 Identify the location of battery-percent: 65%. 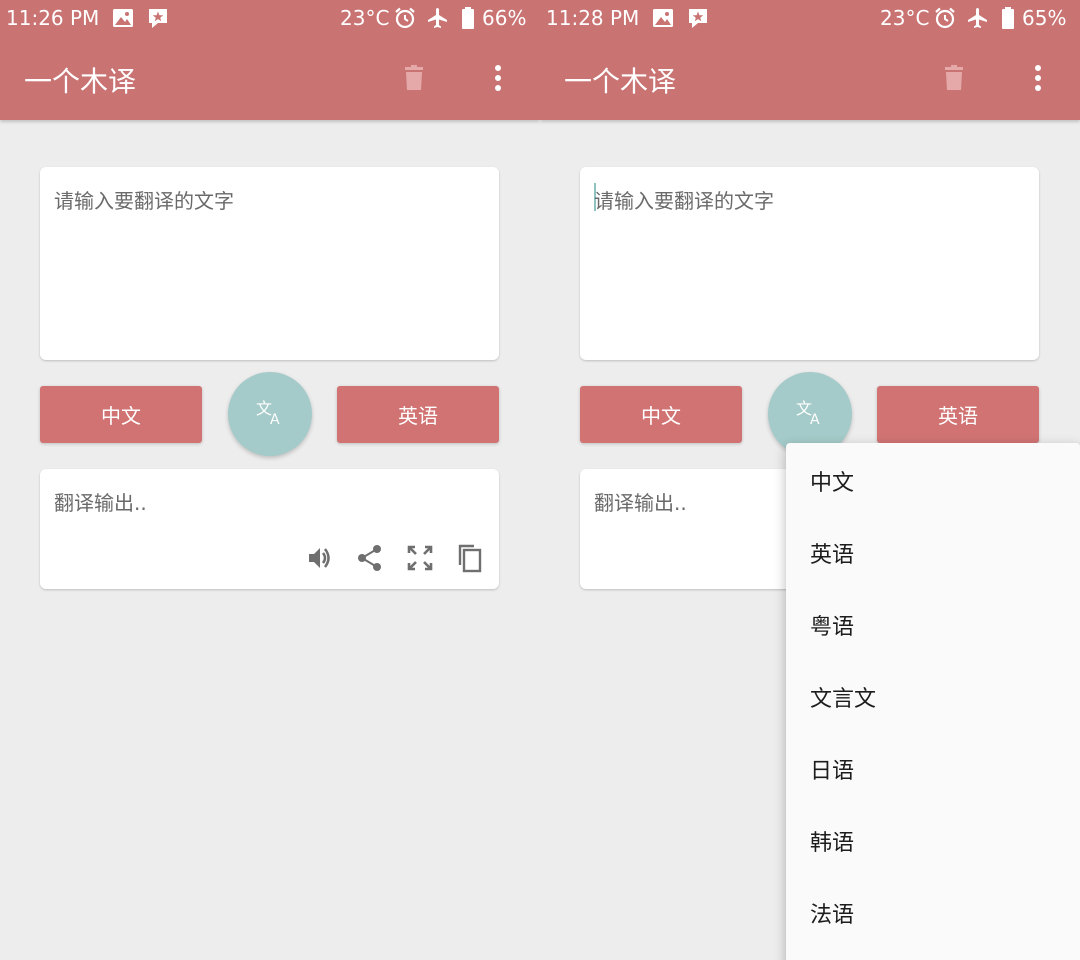
(1044, 18).